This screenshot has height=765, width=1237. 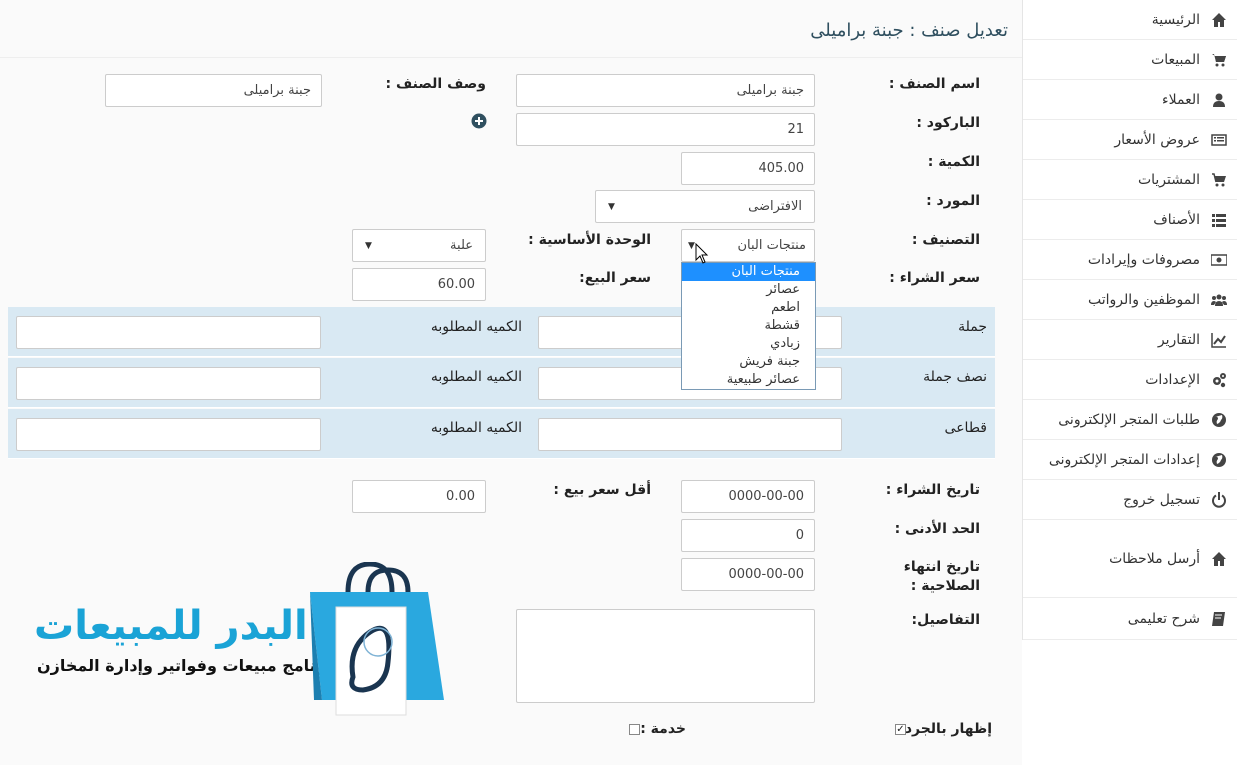 What do you see at coordinates (705, 206) in the screenshot?
I see `supplier-select: الافتراضى ▼` at bounding box center [705, 206].